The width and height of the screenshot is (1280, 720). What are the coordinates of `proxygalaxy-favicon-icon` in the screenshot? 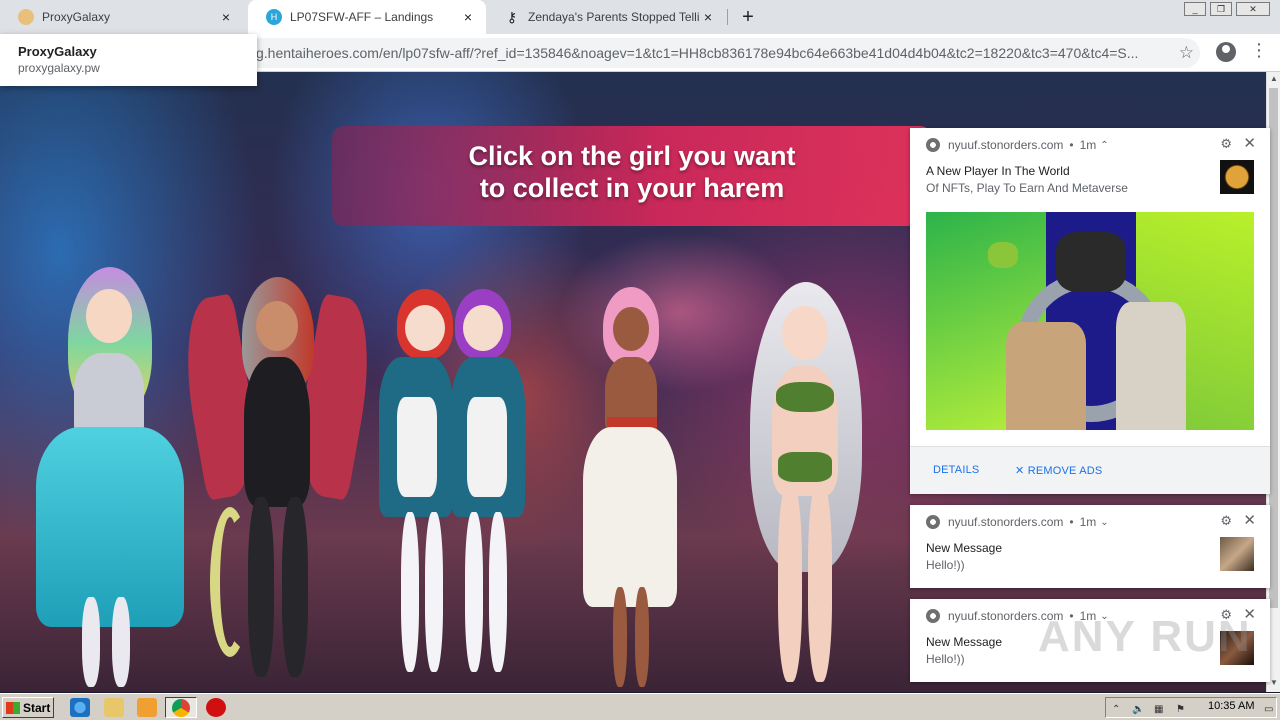 It's located at (26, 17).